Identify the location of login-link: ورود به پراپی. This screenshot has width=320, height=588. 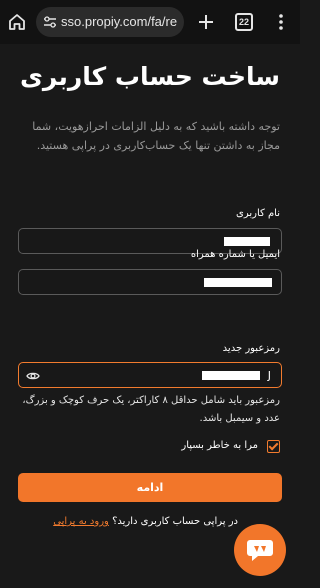
(81, 521).